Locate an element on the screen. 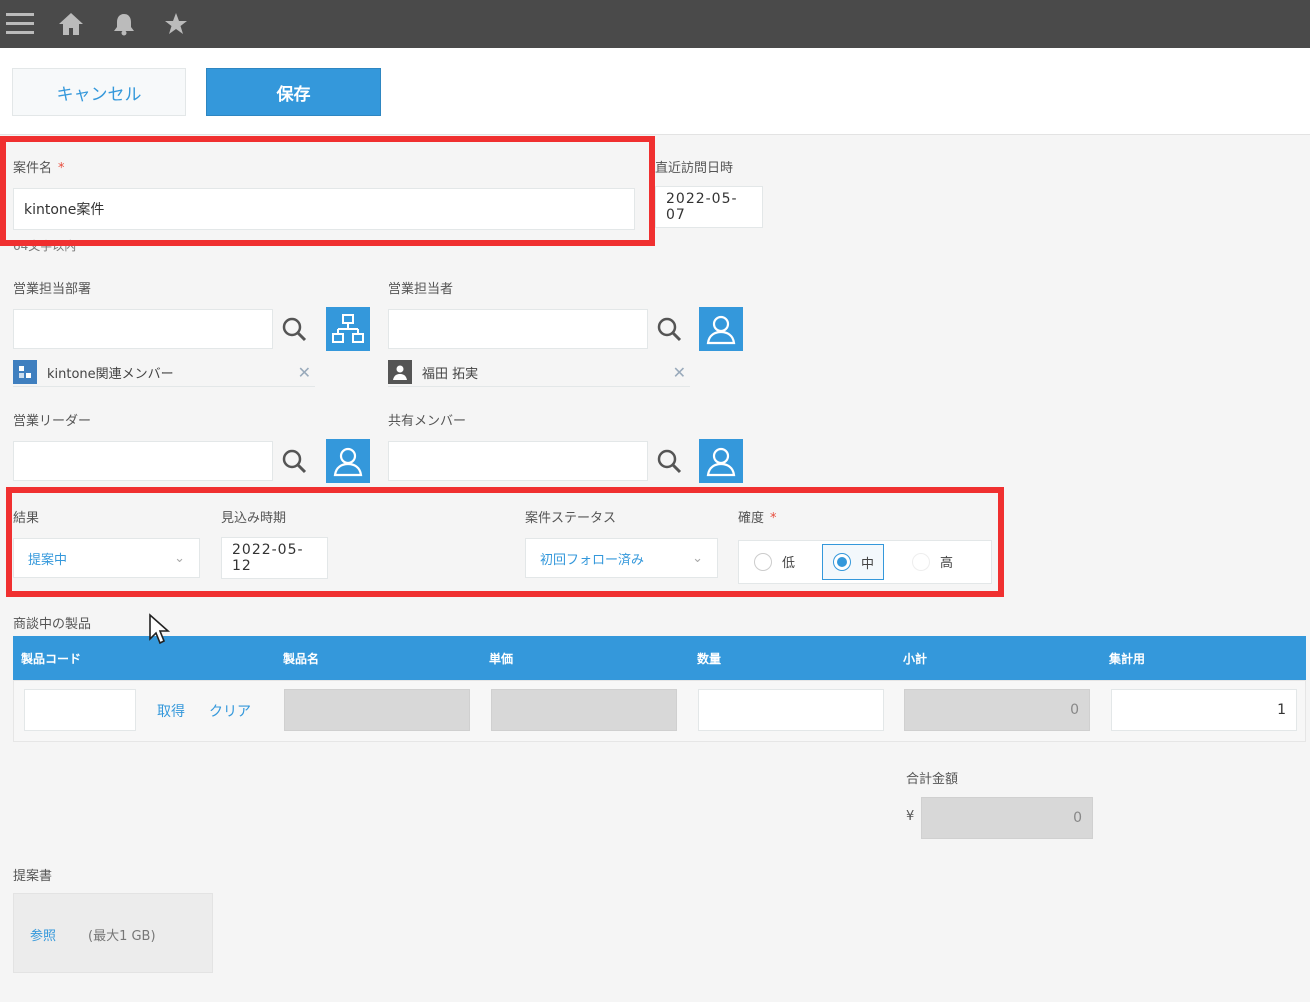  leader-user-select-button is located at coordinates (348, 461).